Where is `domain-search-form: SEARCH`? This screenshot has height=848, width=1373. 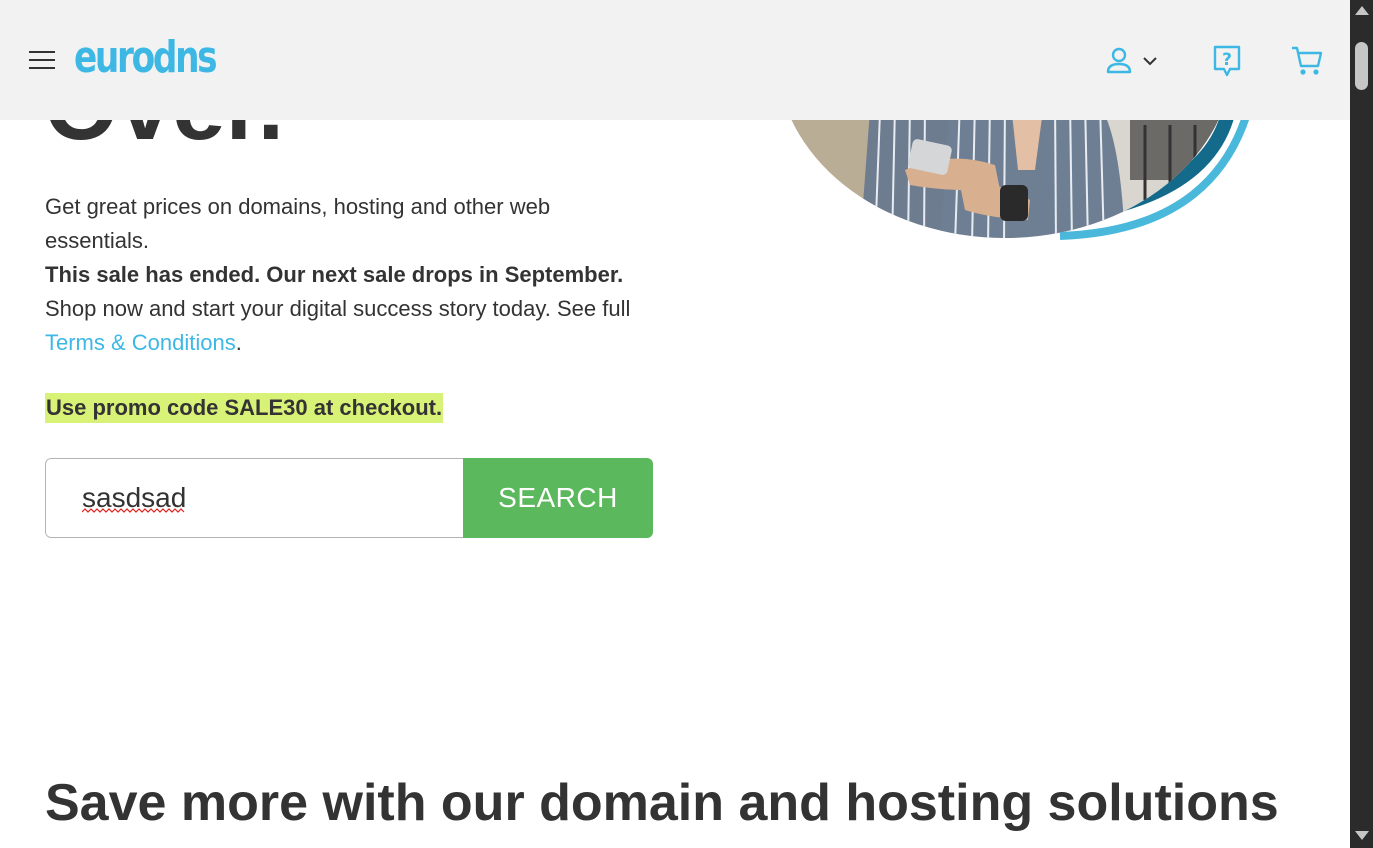
domain-search-form: SEARCH is located at coordinates (349, 498).